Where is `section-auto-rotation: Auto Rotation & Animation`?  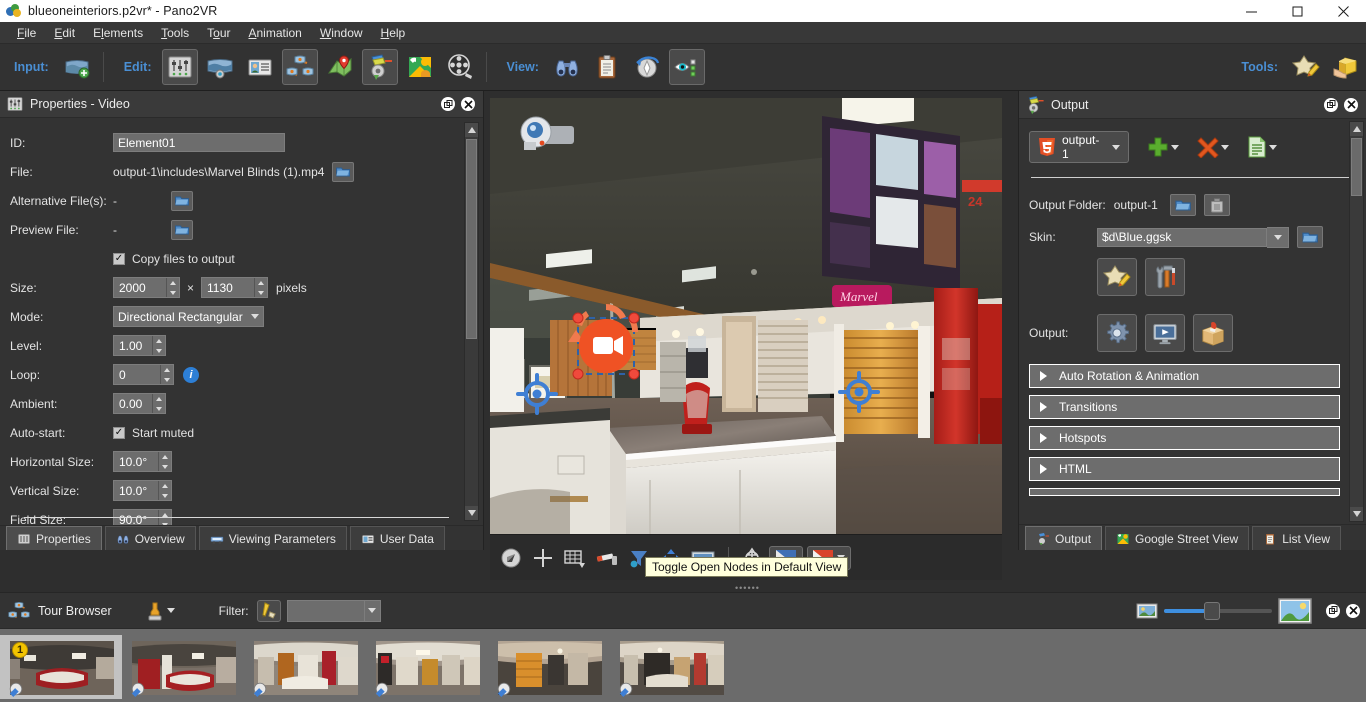 section-auto-rotation: Auto Rotation & Animation is located at coordinates (1184, 376).